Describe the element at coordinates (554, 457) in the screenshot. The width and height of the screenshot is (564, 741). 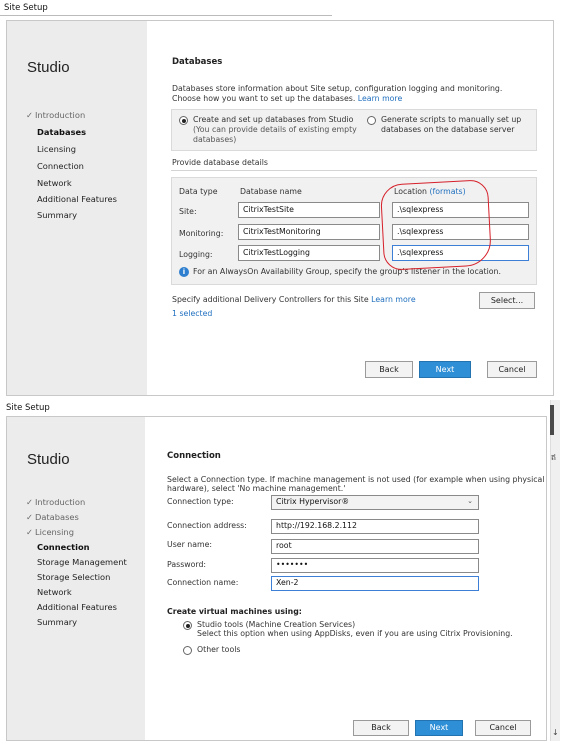
I see `side-glyph: ឥ` at that location.